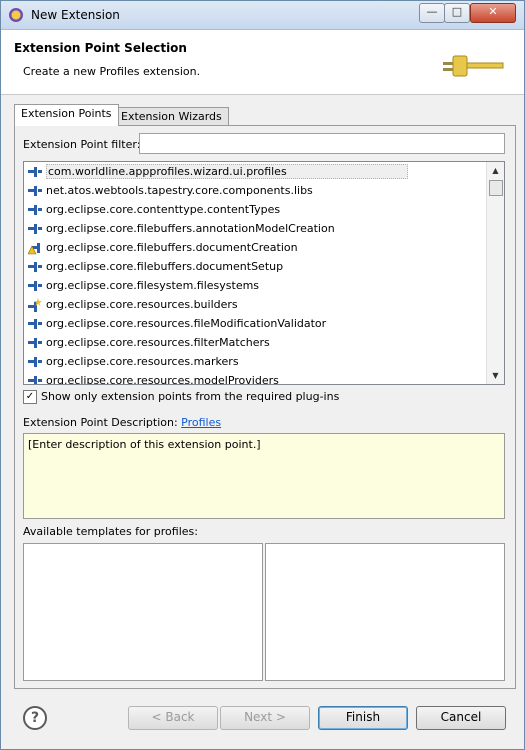 Image resolution: width=525 pixels, height=750 pixels. I want to click on banner-title: Extension Point Selection, so click(100, 48).